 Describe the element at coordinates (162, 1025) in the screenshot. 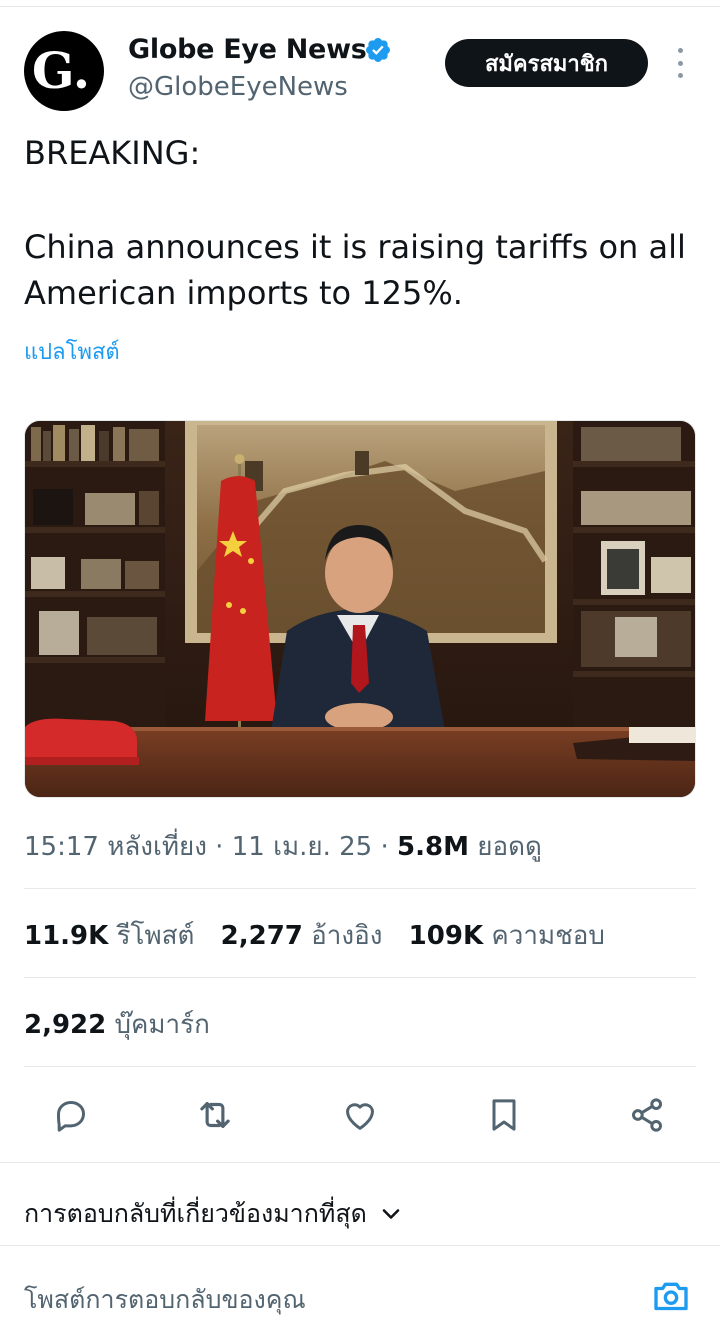

I see `bookmarks-label: บุ๊คมาร์ก` at that location.